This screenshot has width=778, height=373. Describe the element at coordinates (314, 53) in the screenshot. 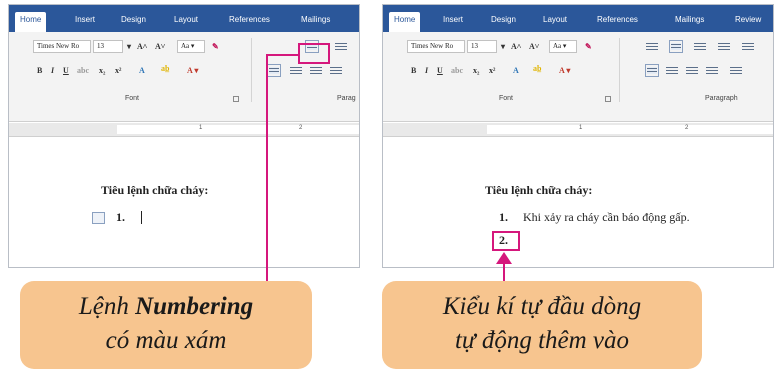

I see `numbering-highlight` at that location.